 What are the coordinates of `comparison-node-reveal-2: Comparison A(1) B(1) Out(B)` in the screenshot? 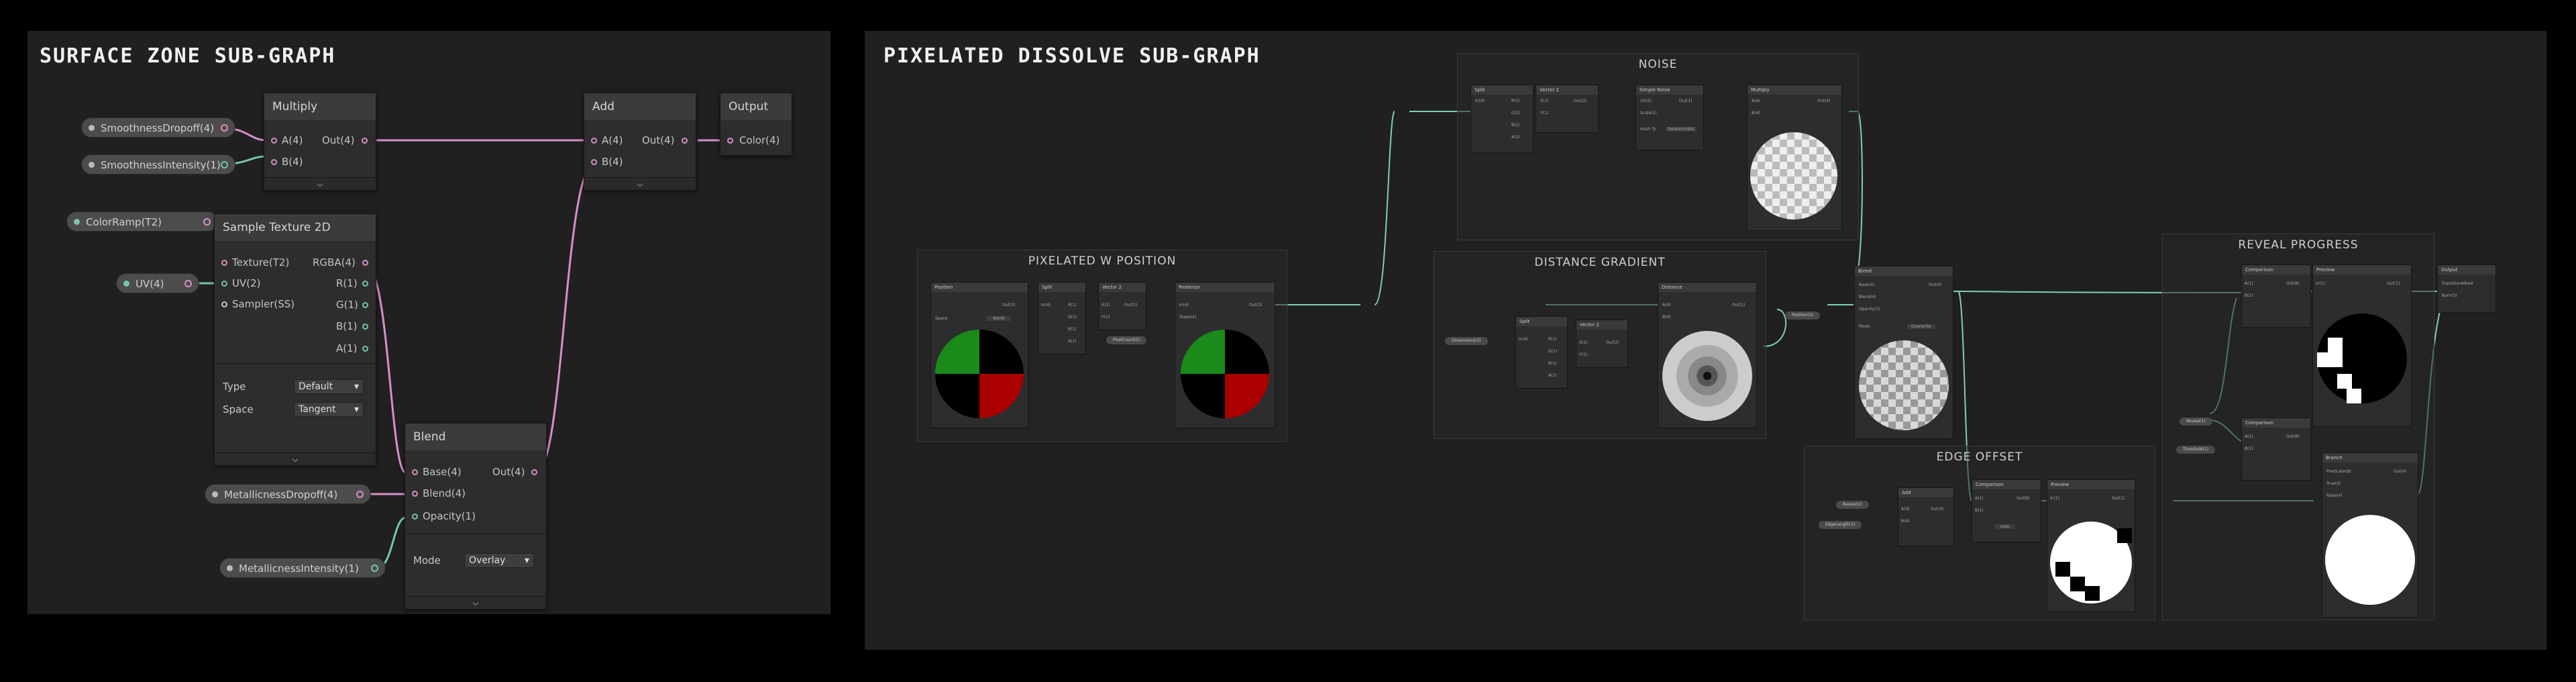 It's located at (2276, 449).